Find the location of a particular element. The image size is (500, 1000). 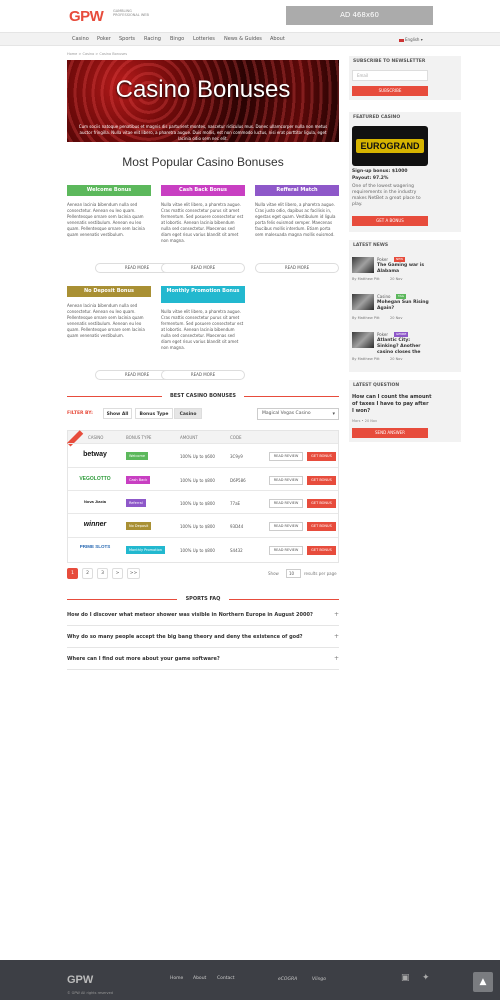

casino-logo: winner is located at coordinates (95, 525).